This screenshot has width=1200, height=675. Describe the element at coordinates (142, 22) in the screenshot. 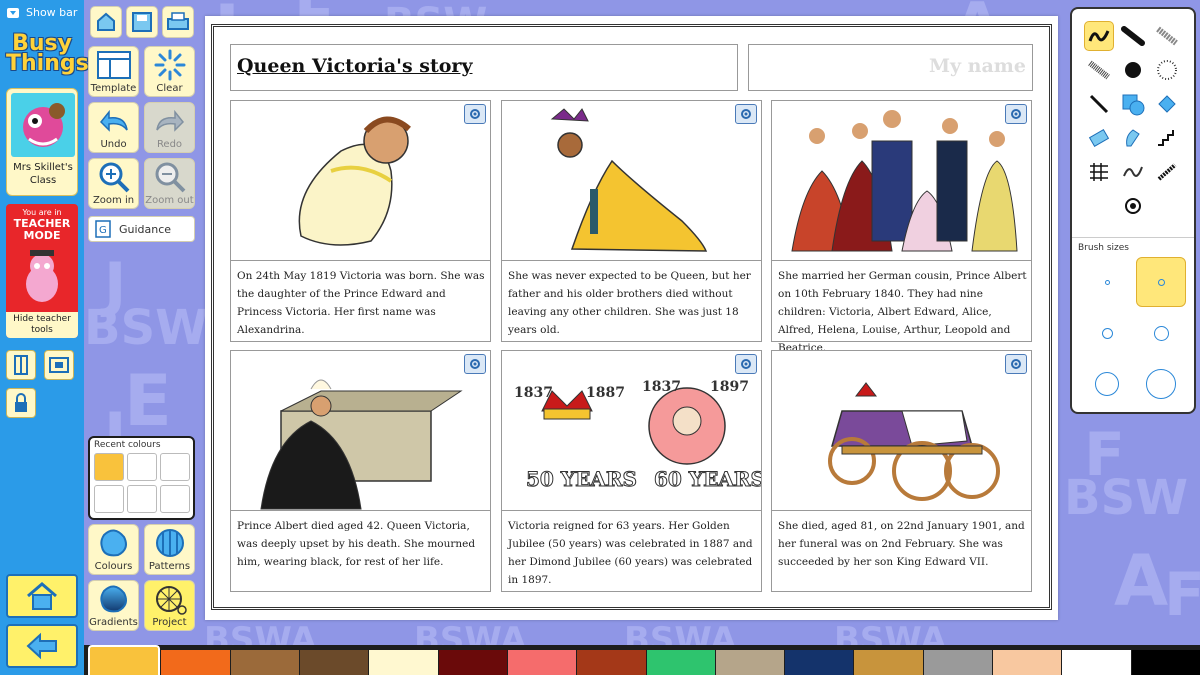

I see `save-button` at that location.